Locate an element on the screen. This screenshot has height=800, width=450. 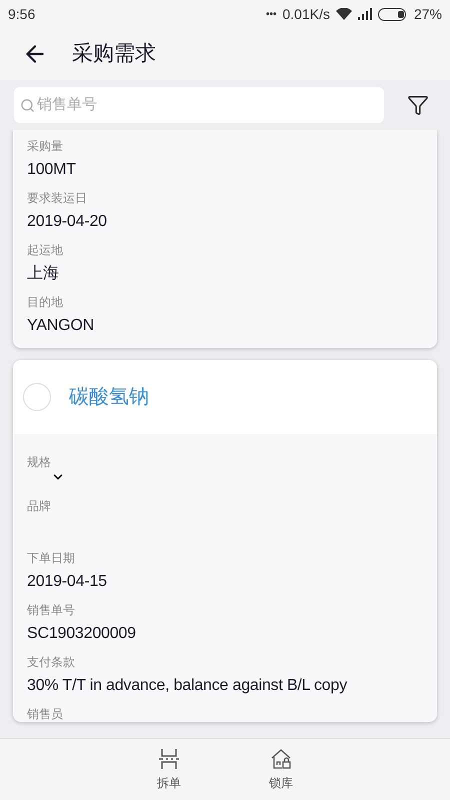
action-button: 拆单 is located at coordinates (169, 770).